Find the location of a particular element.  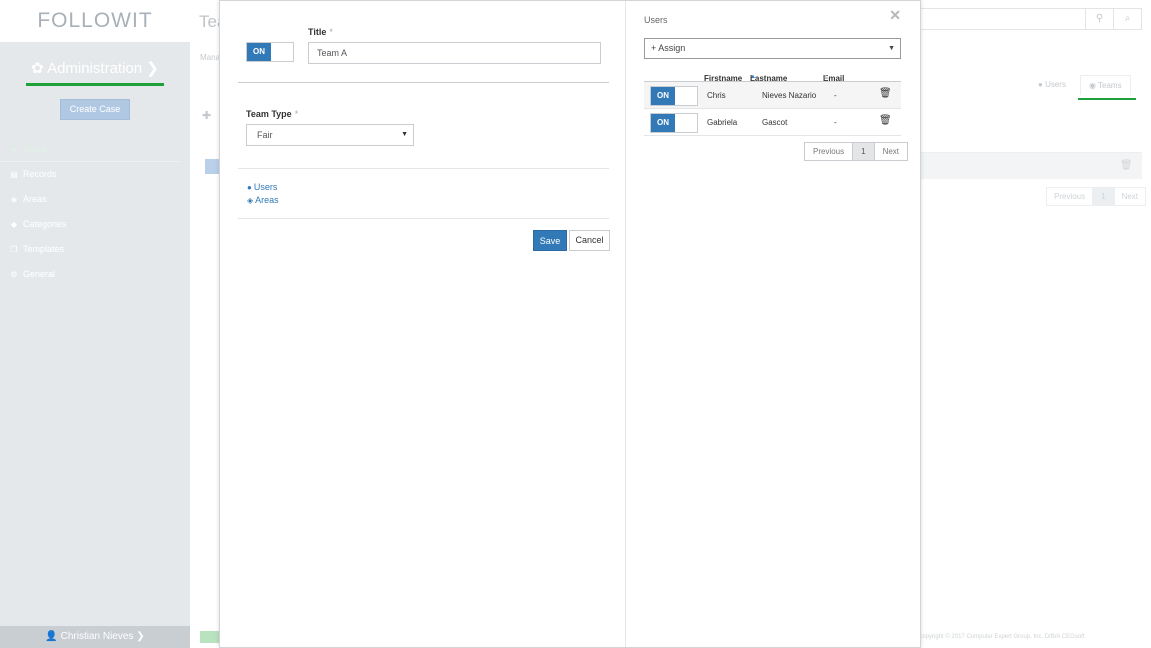

user-menu: 👤 Christian Nieves ❯ is located at coordinates (95, 637).